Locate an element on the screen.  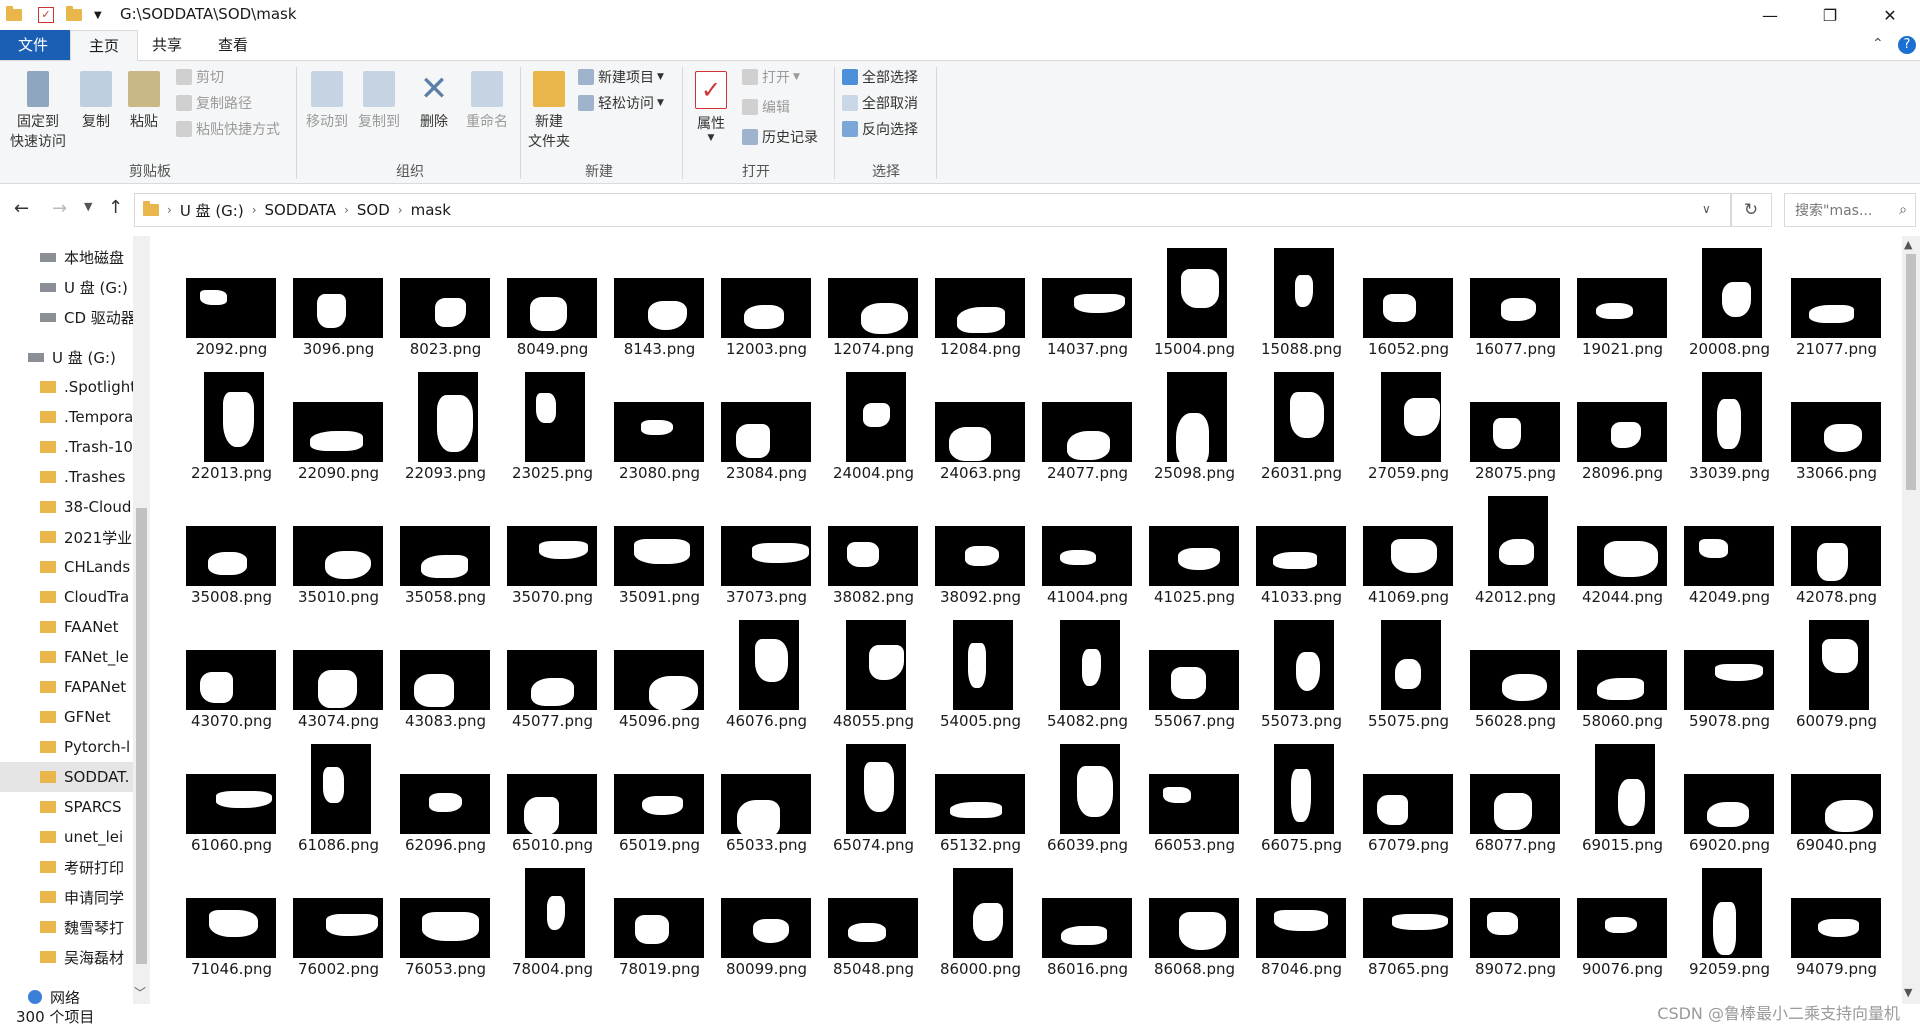
file-item: 35070.png is located at coordinates (552, 545).